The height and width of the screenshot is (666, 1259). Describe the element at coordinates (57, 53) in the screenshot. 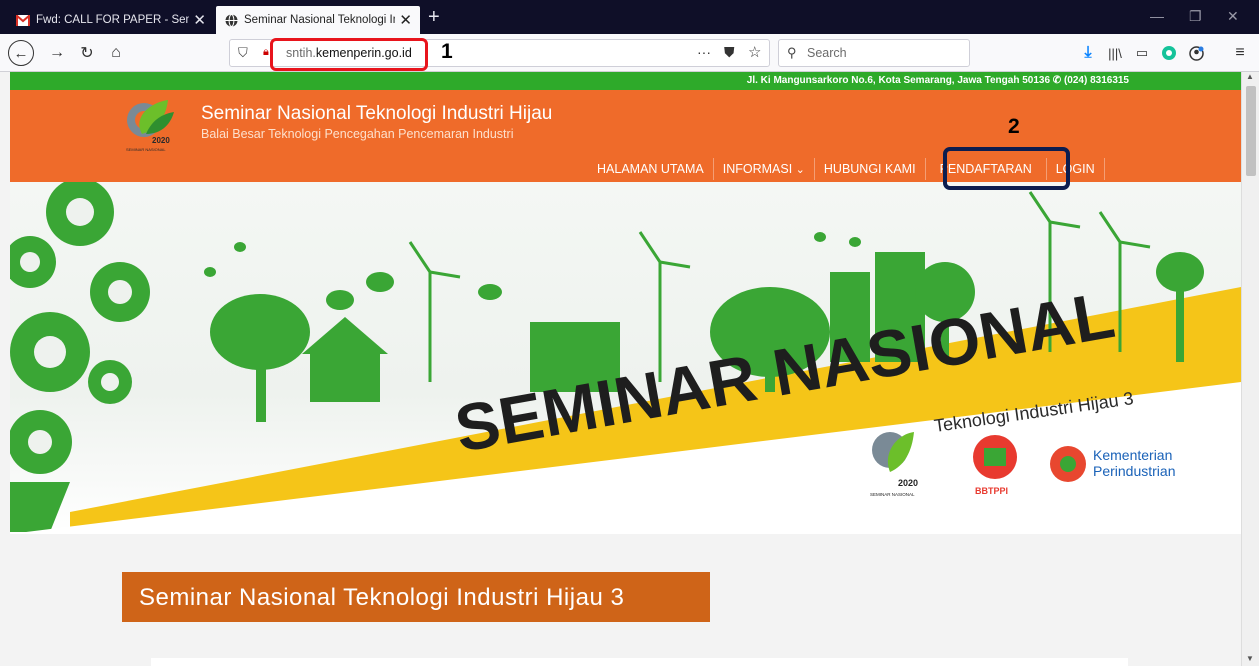

I see `forward-icon: →` at that location.